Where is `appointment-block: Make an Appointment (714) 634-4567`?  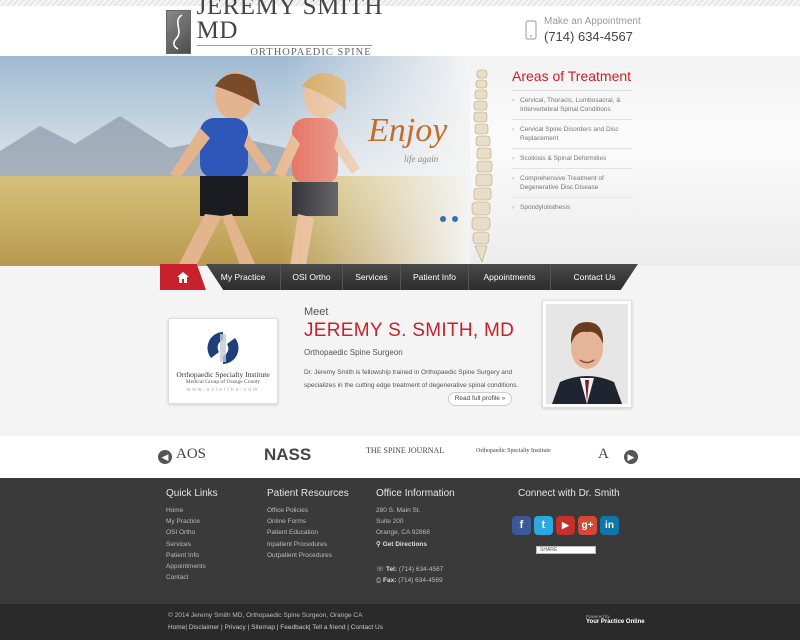 appointment-block: Make an Appointment (714) 634-4567 is located at coordinates (582, 30).